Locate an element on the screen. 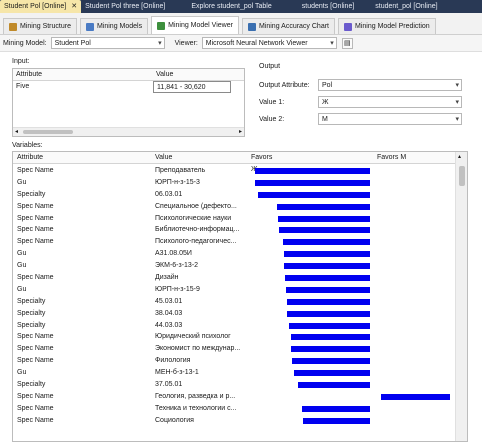 The height and width of the screenshot is (442, 482). value1-row: Value 1: Ж ▾ is located at coordinates (360, 102).